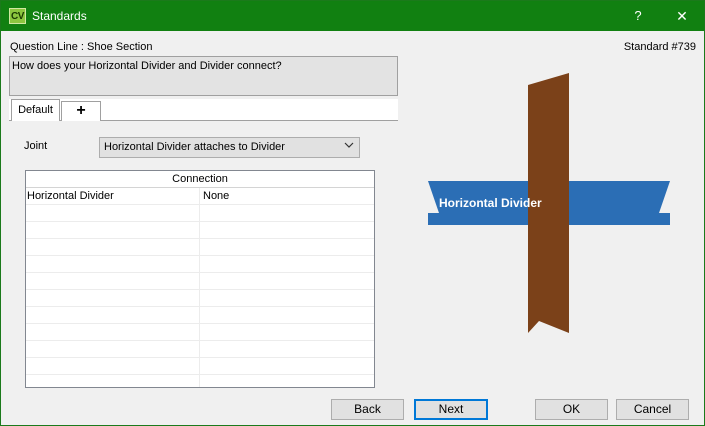 Image resolution: width=705 pixels, height=426 pixels. I want to click on add-tab-button: +, so click(81, 111).